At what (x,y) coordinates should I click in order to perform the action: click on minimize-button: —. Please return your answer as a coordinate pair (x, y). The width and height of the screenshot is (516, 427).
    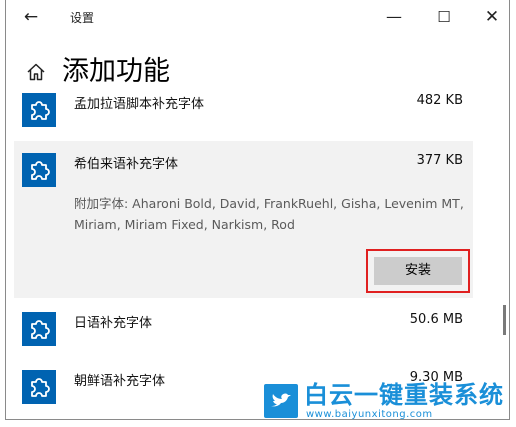
    Looking at the image, I should click on (394, 17).